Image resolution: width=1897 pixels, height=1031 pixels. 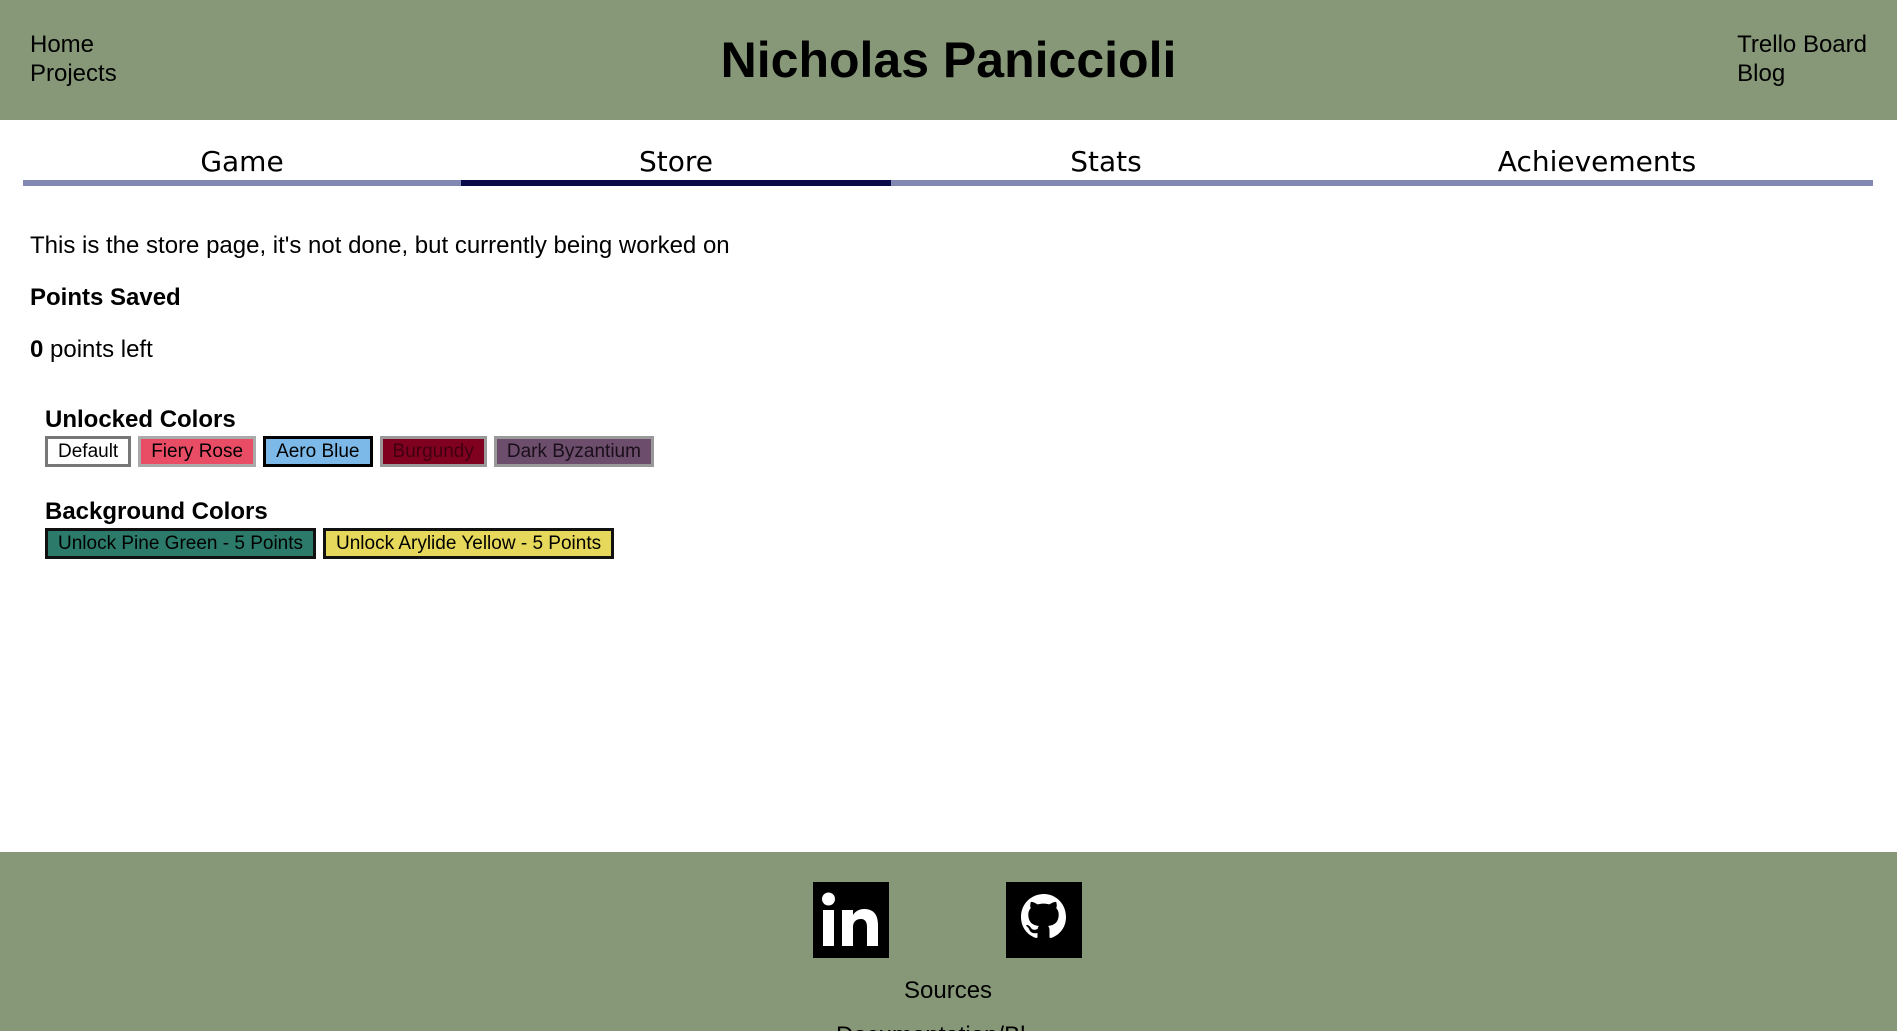 I want to click on unlock-pine-green-button: Unlock Pine Green - 5 Points, so click(x=181, y=543).